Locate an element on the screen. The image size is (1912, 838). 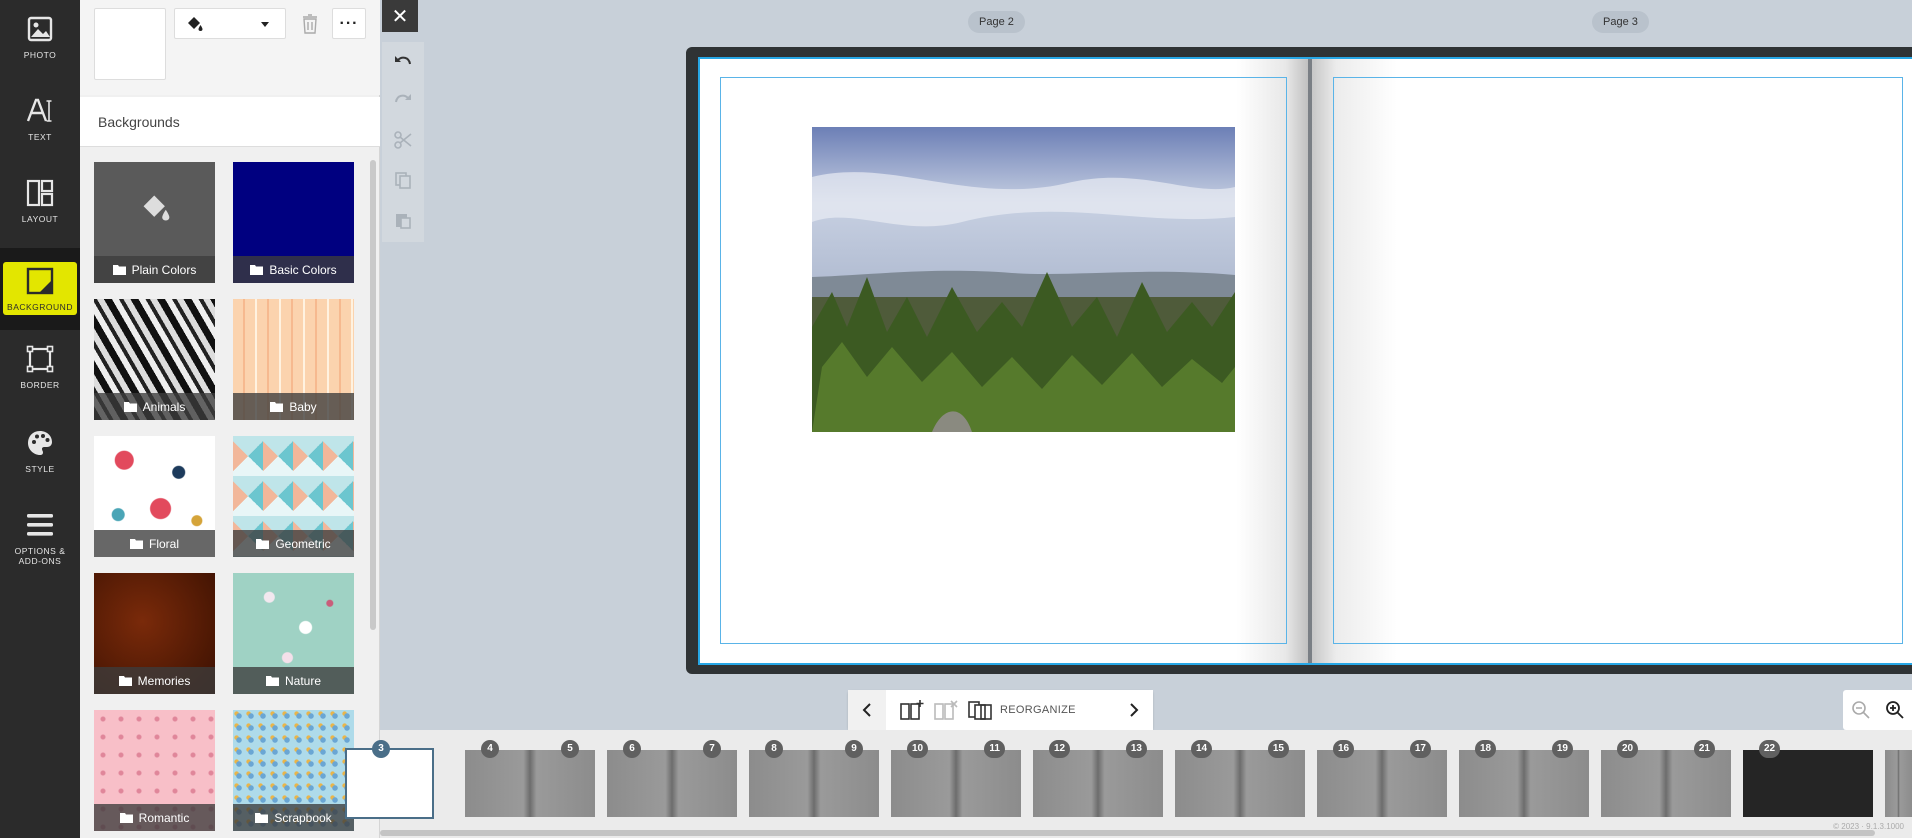
category-tile-floral: Floral is located at coordinates (154, 496).